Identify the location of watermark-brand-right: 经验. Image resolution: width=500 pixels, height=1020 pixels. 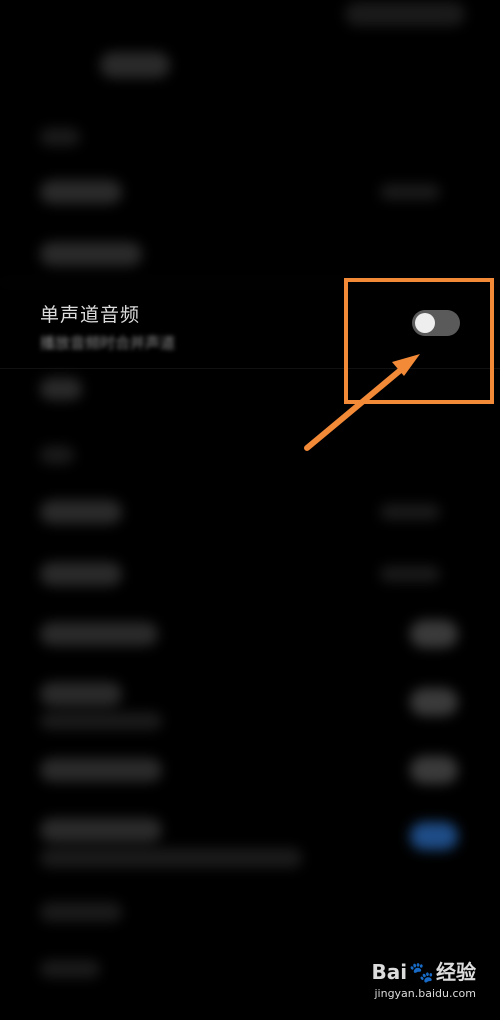
(456, 972).